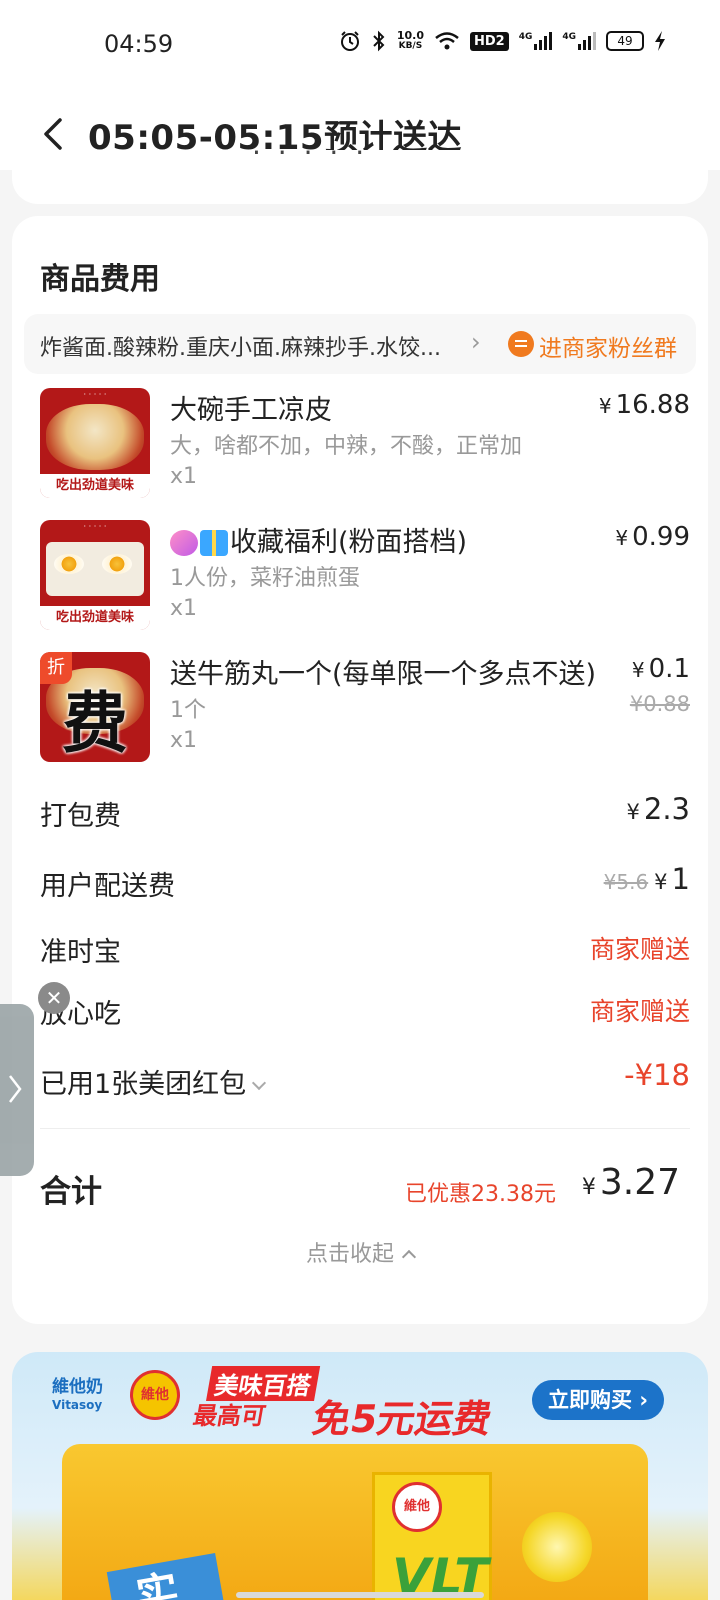 The image size is (720, 1600). What do you see at coordinates (661, 537) in the screenshot?
I see `price-value: 0.99` at bounding box center [661, 537].